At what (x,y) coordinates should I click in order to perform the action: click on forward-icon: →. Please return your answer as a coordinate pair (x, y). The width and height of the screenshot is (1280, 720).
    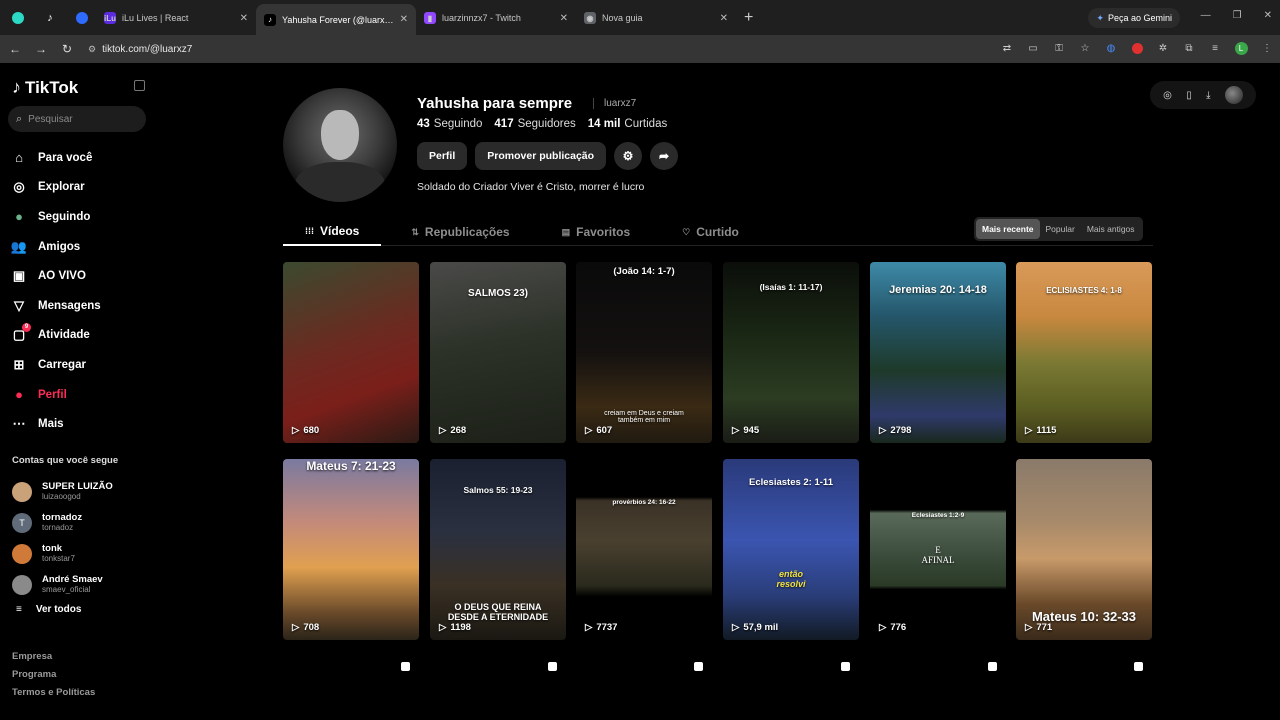
    Looking at the image, I should click on (41, 49).